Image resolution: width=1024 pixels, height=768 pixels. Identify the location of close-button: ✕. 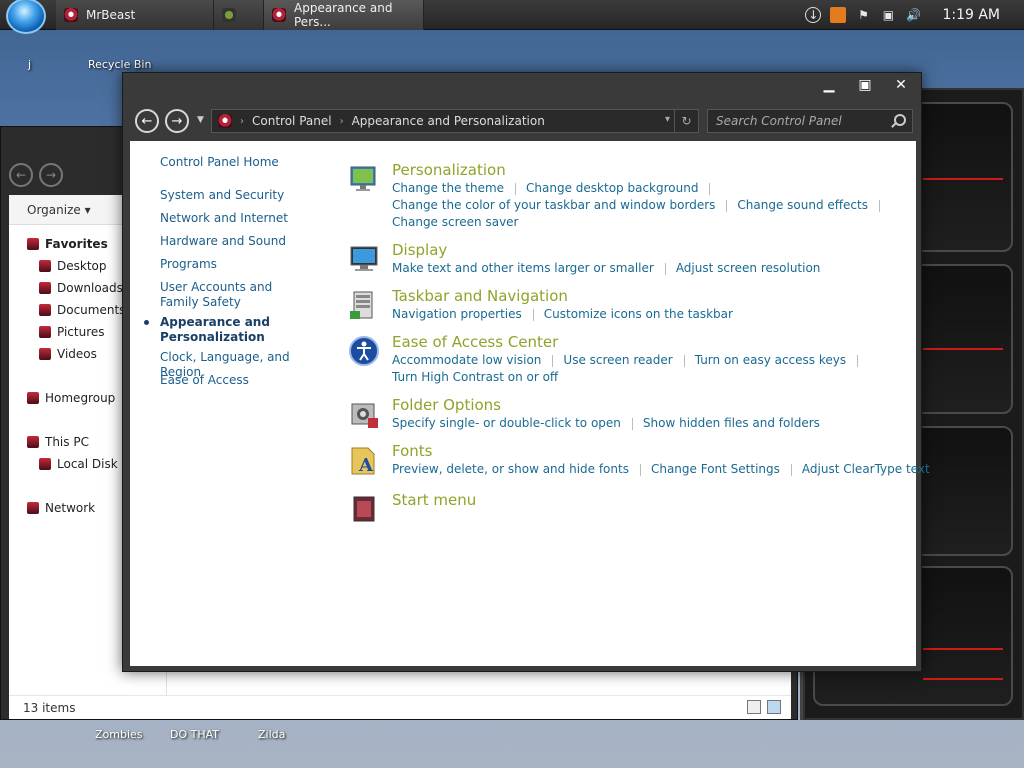
(901, 85).